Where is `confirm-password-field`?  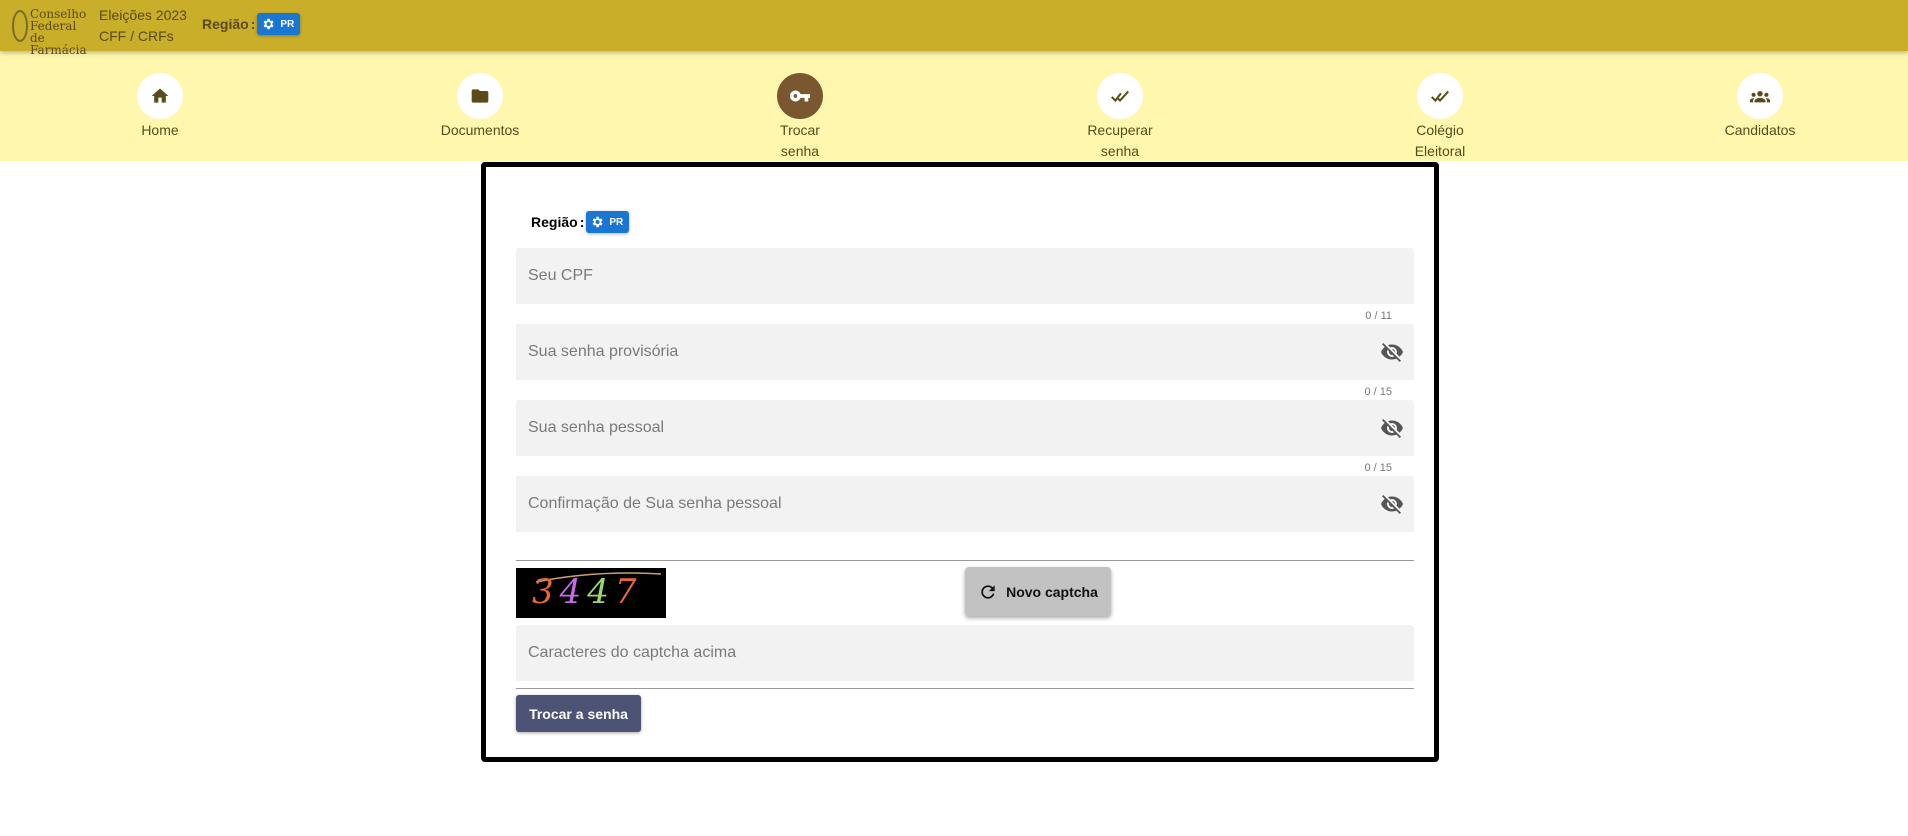 confirm-password-field is located at coordinates (965, 504).